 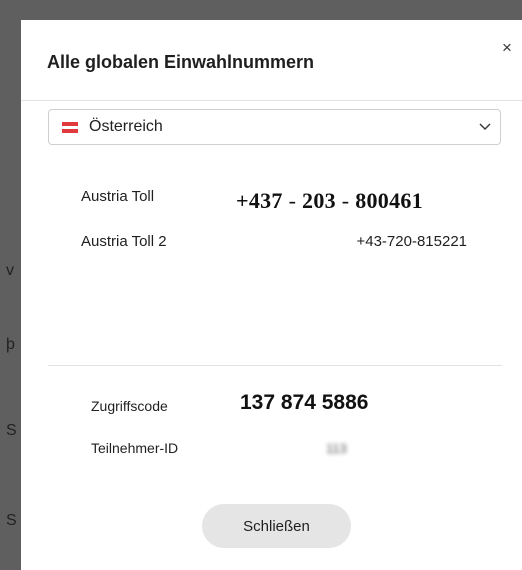 What do you see at coordinates (181, 62) in the screenshot?
I see `dialog-title: Alle globalen Einwahlnummern` at bounding box center [181, 62].